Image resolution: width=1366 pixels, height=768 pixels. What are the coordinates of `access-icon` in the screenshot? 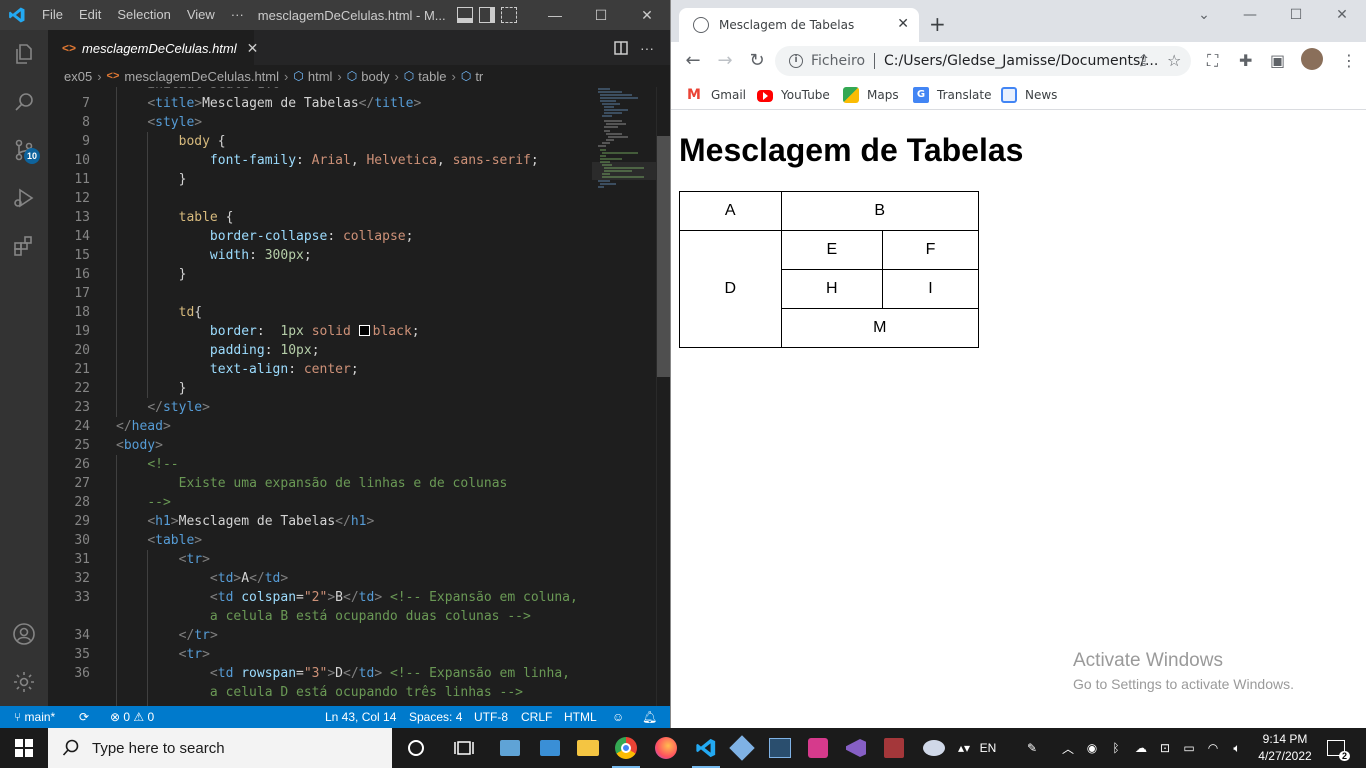 It's located at (894, 748).